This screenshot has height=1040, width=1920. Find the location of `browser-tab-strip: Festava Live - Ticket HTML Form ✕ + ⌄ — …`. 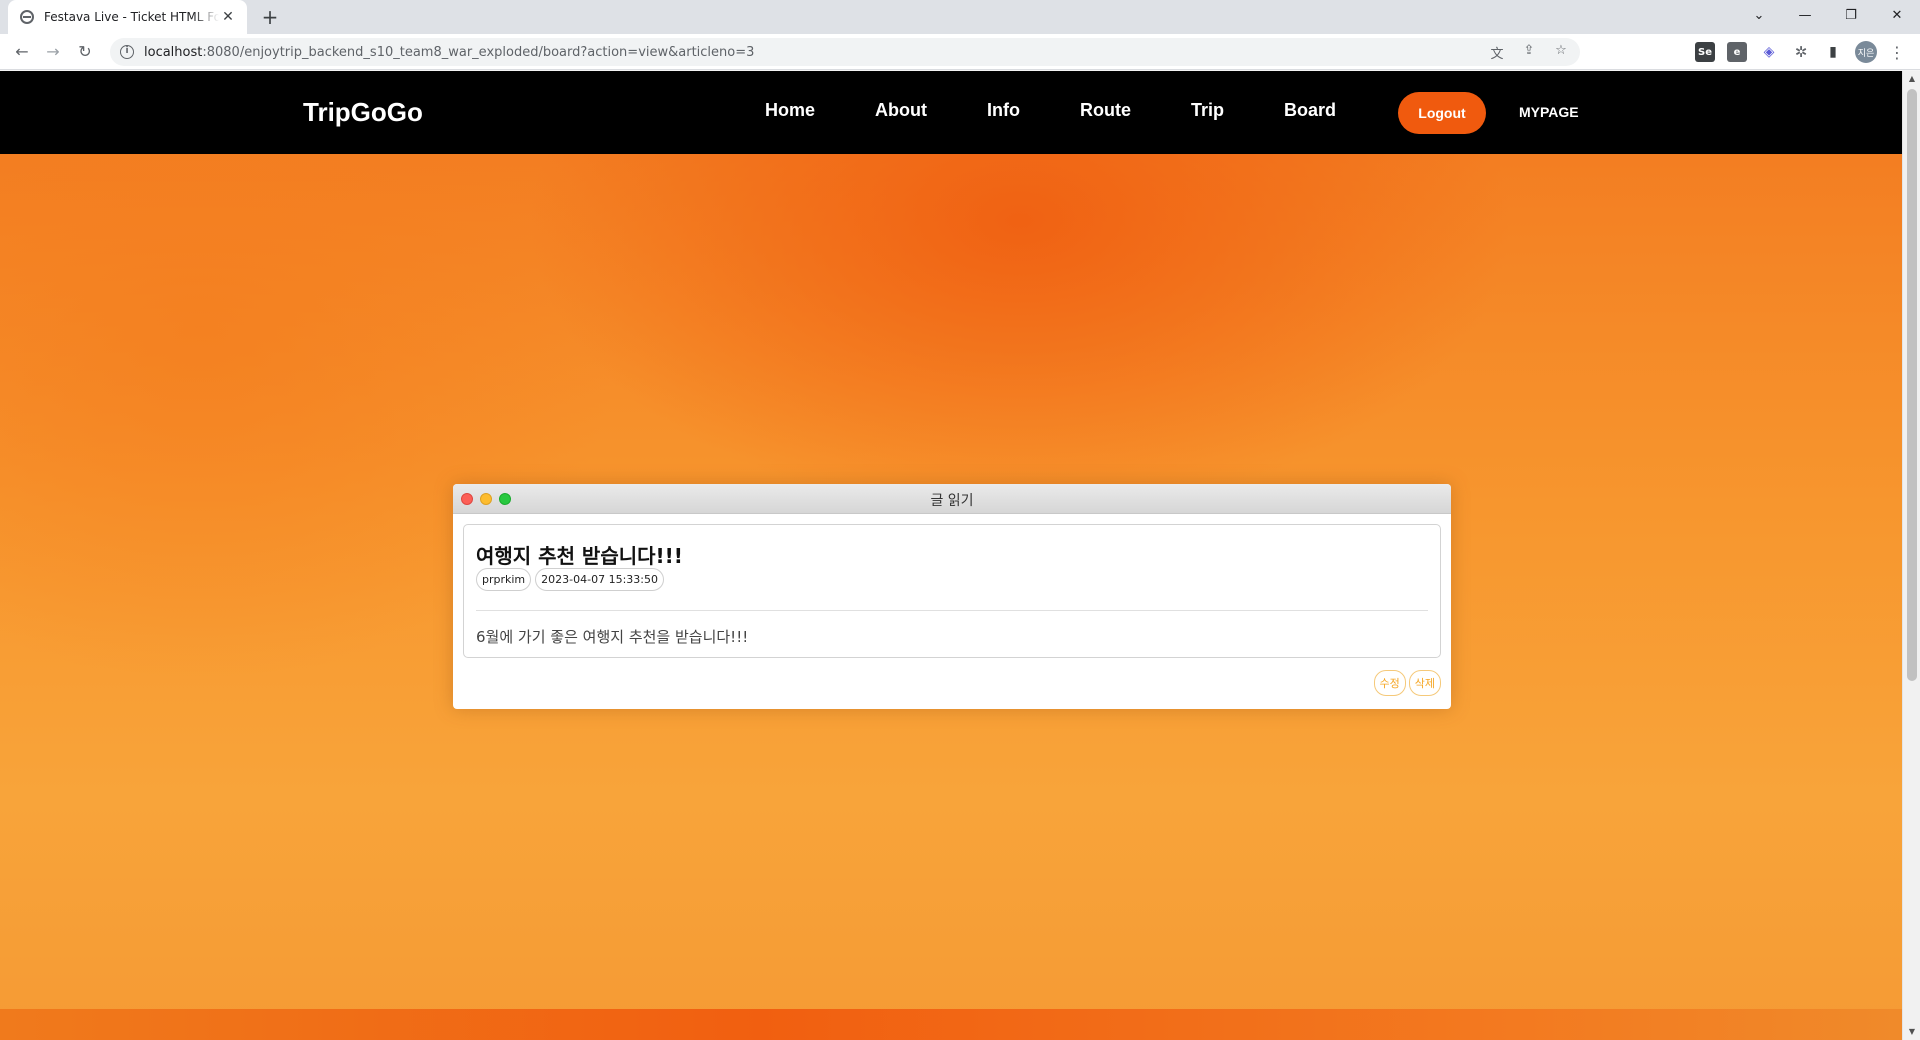

browser-tab-strip: Festava Live - Ticket HTML Form ✕ + ⌄ — … is located at coordinates (960, 17).